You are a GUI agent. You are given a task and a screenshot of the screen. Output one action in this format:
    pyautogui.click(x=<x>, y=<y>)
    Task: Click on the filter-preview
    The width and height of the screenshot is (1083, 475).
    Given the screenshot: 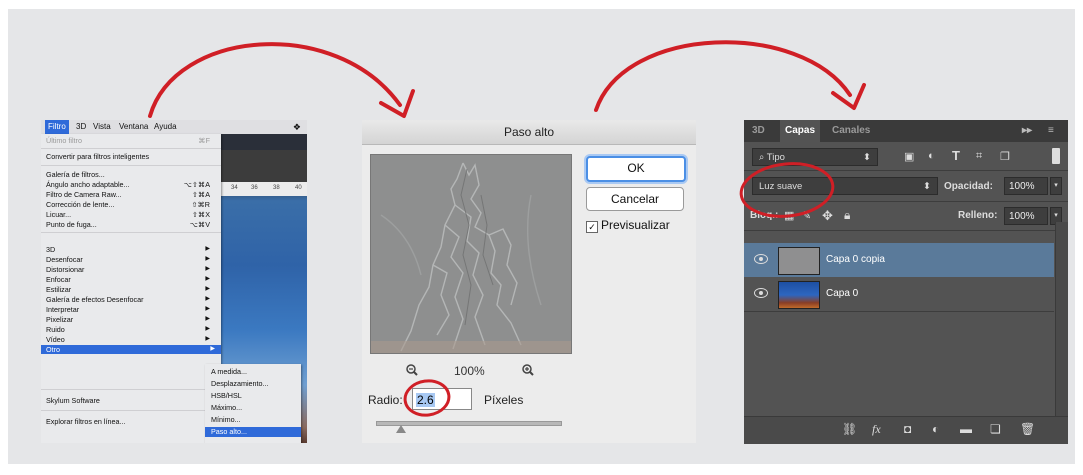 What is the action you would take?
    pyautogui.click(x=471, y=254)
    